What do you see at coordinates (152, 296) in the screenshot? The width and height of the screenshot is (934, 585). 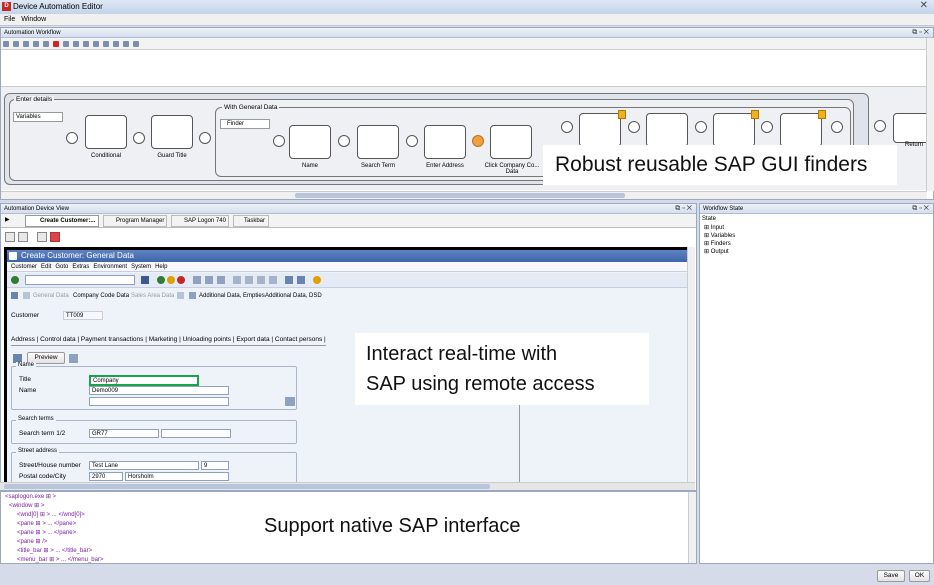 I see `appbar-sales-area-data: Sales Area Data` at bounding box center [152, 296].